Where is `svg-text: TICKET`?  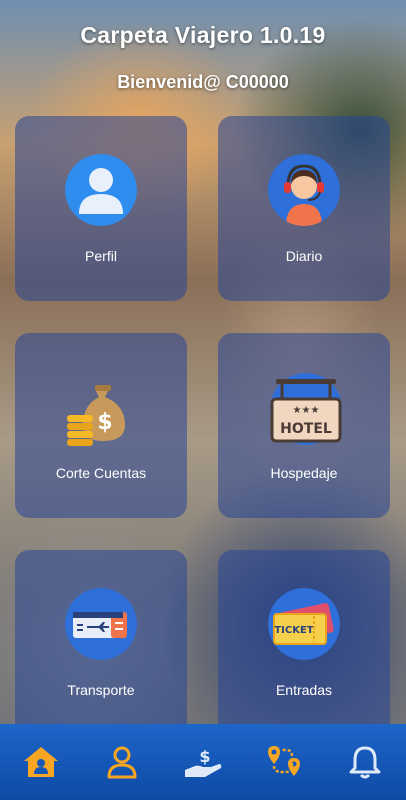
svg-text: TICKET is located at coordinates (293, 630).